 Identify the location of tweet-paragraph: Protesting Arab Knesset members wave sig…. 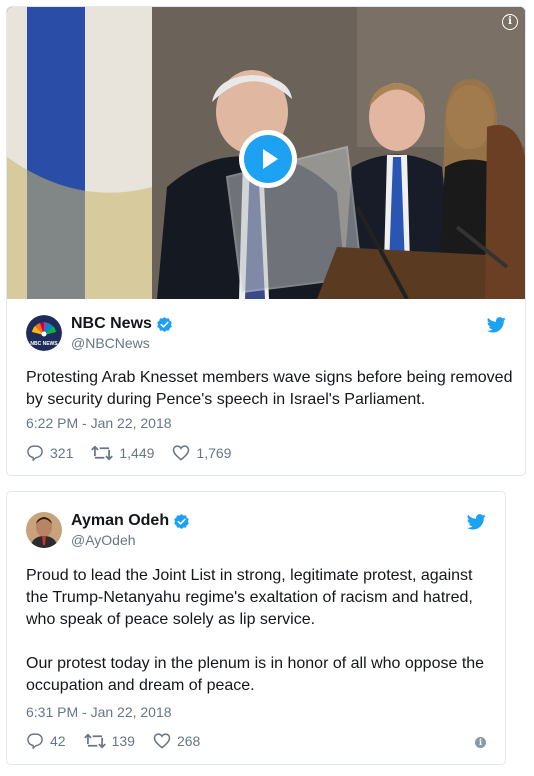
(269, 388).